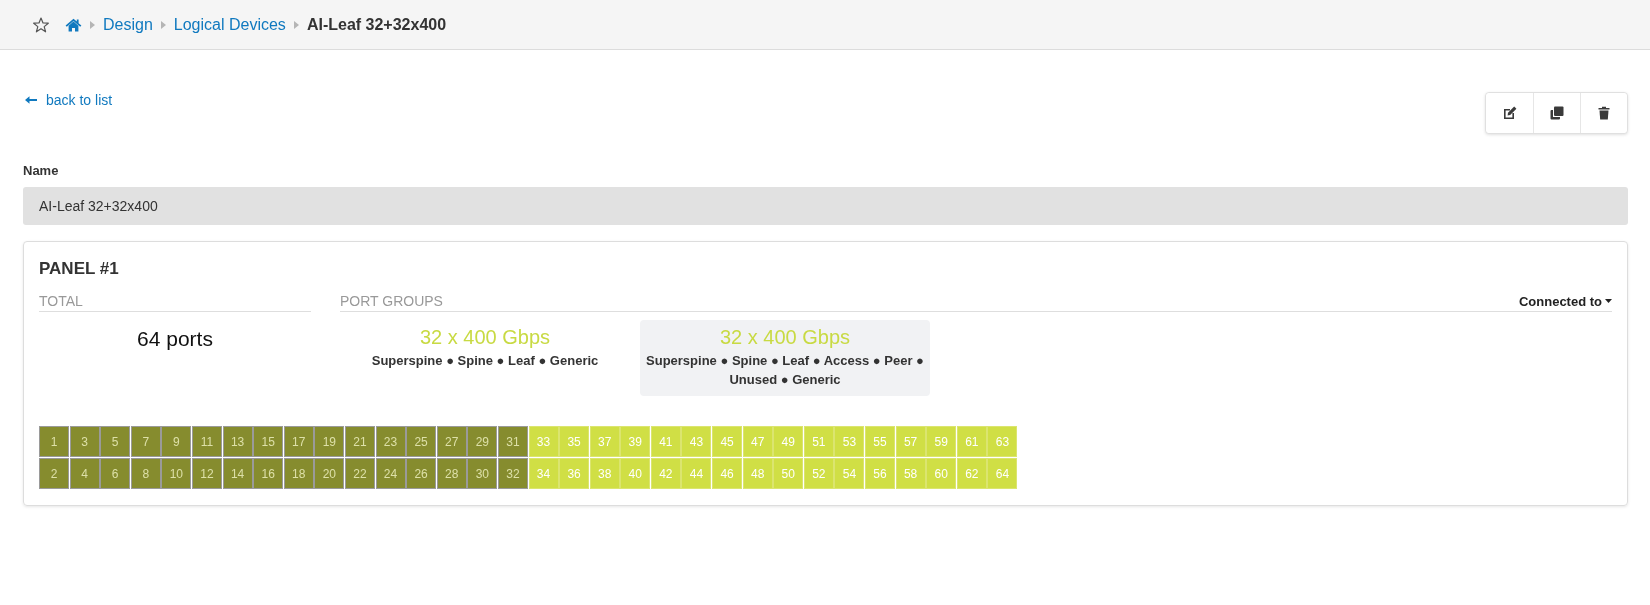 Image resolution: width=1650 pixels, height=605 pixels. I want to click on port-cell: 60, so click(941, 473).